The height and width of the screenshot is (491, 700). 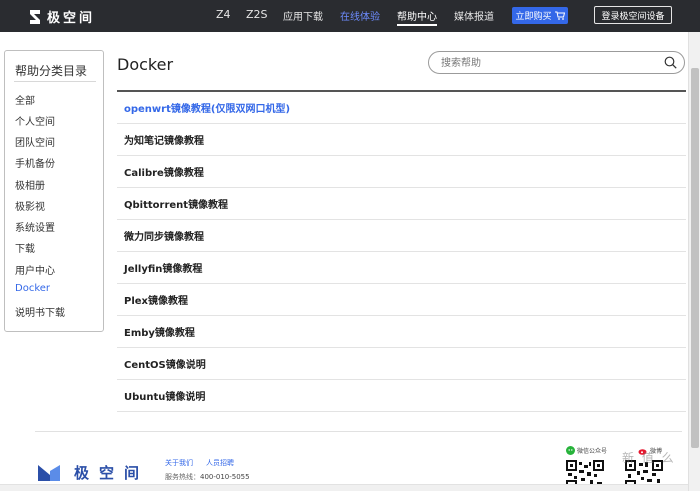 I want to click on article-link-centos: CentOS镜像说明, so click(x=165, y=363).